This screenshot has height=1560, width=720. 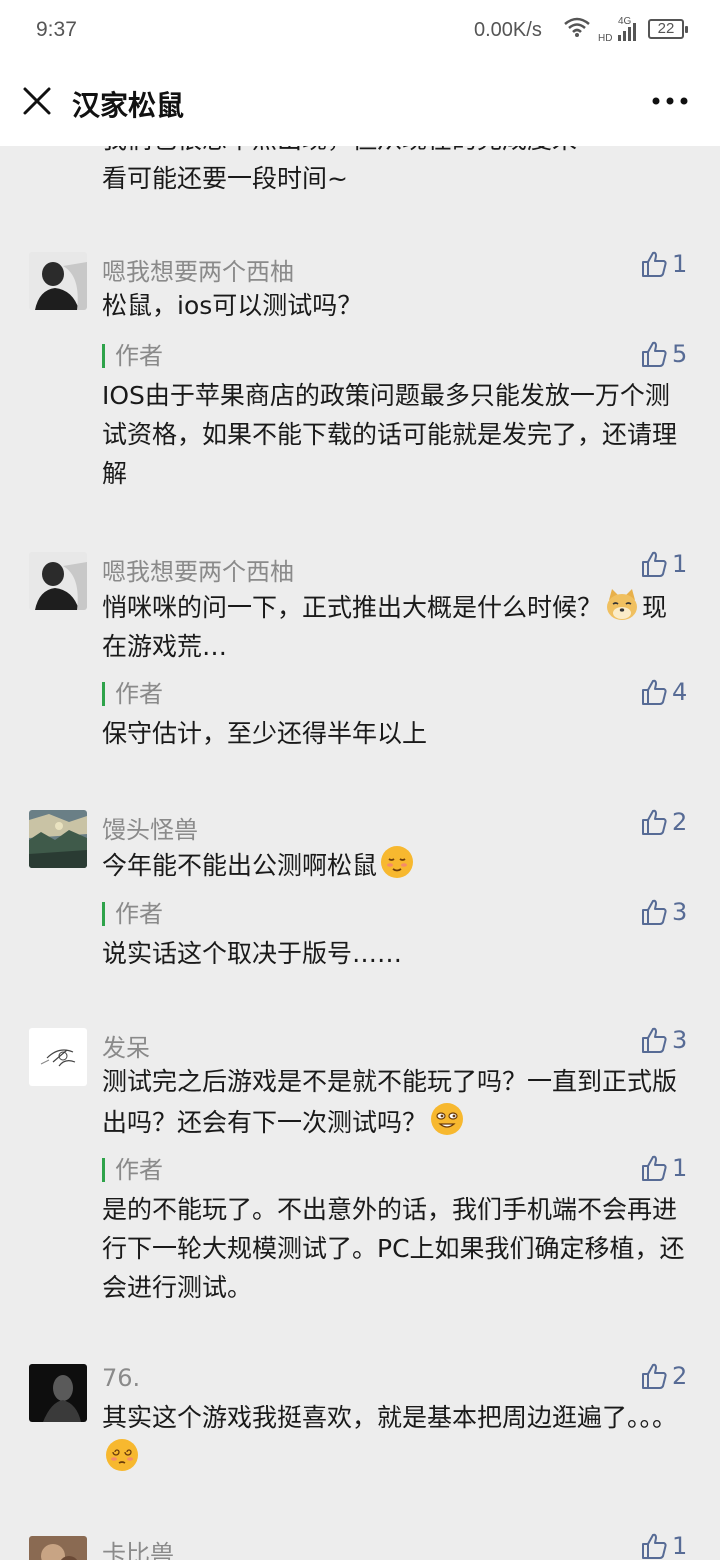 I want to click on more-button, so click(x=670, y=101).